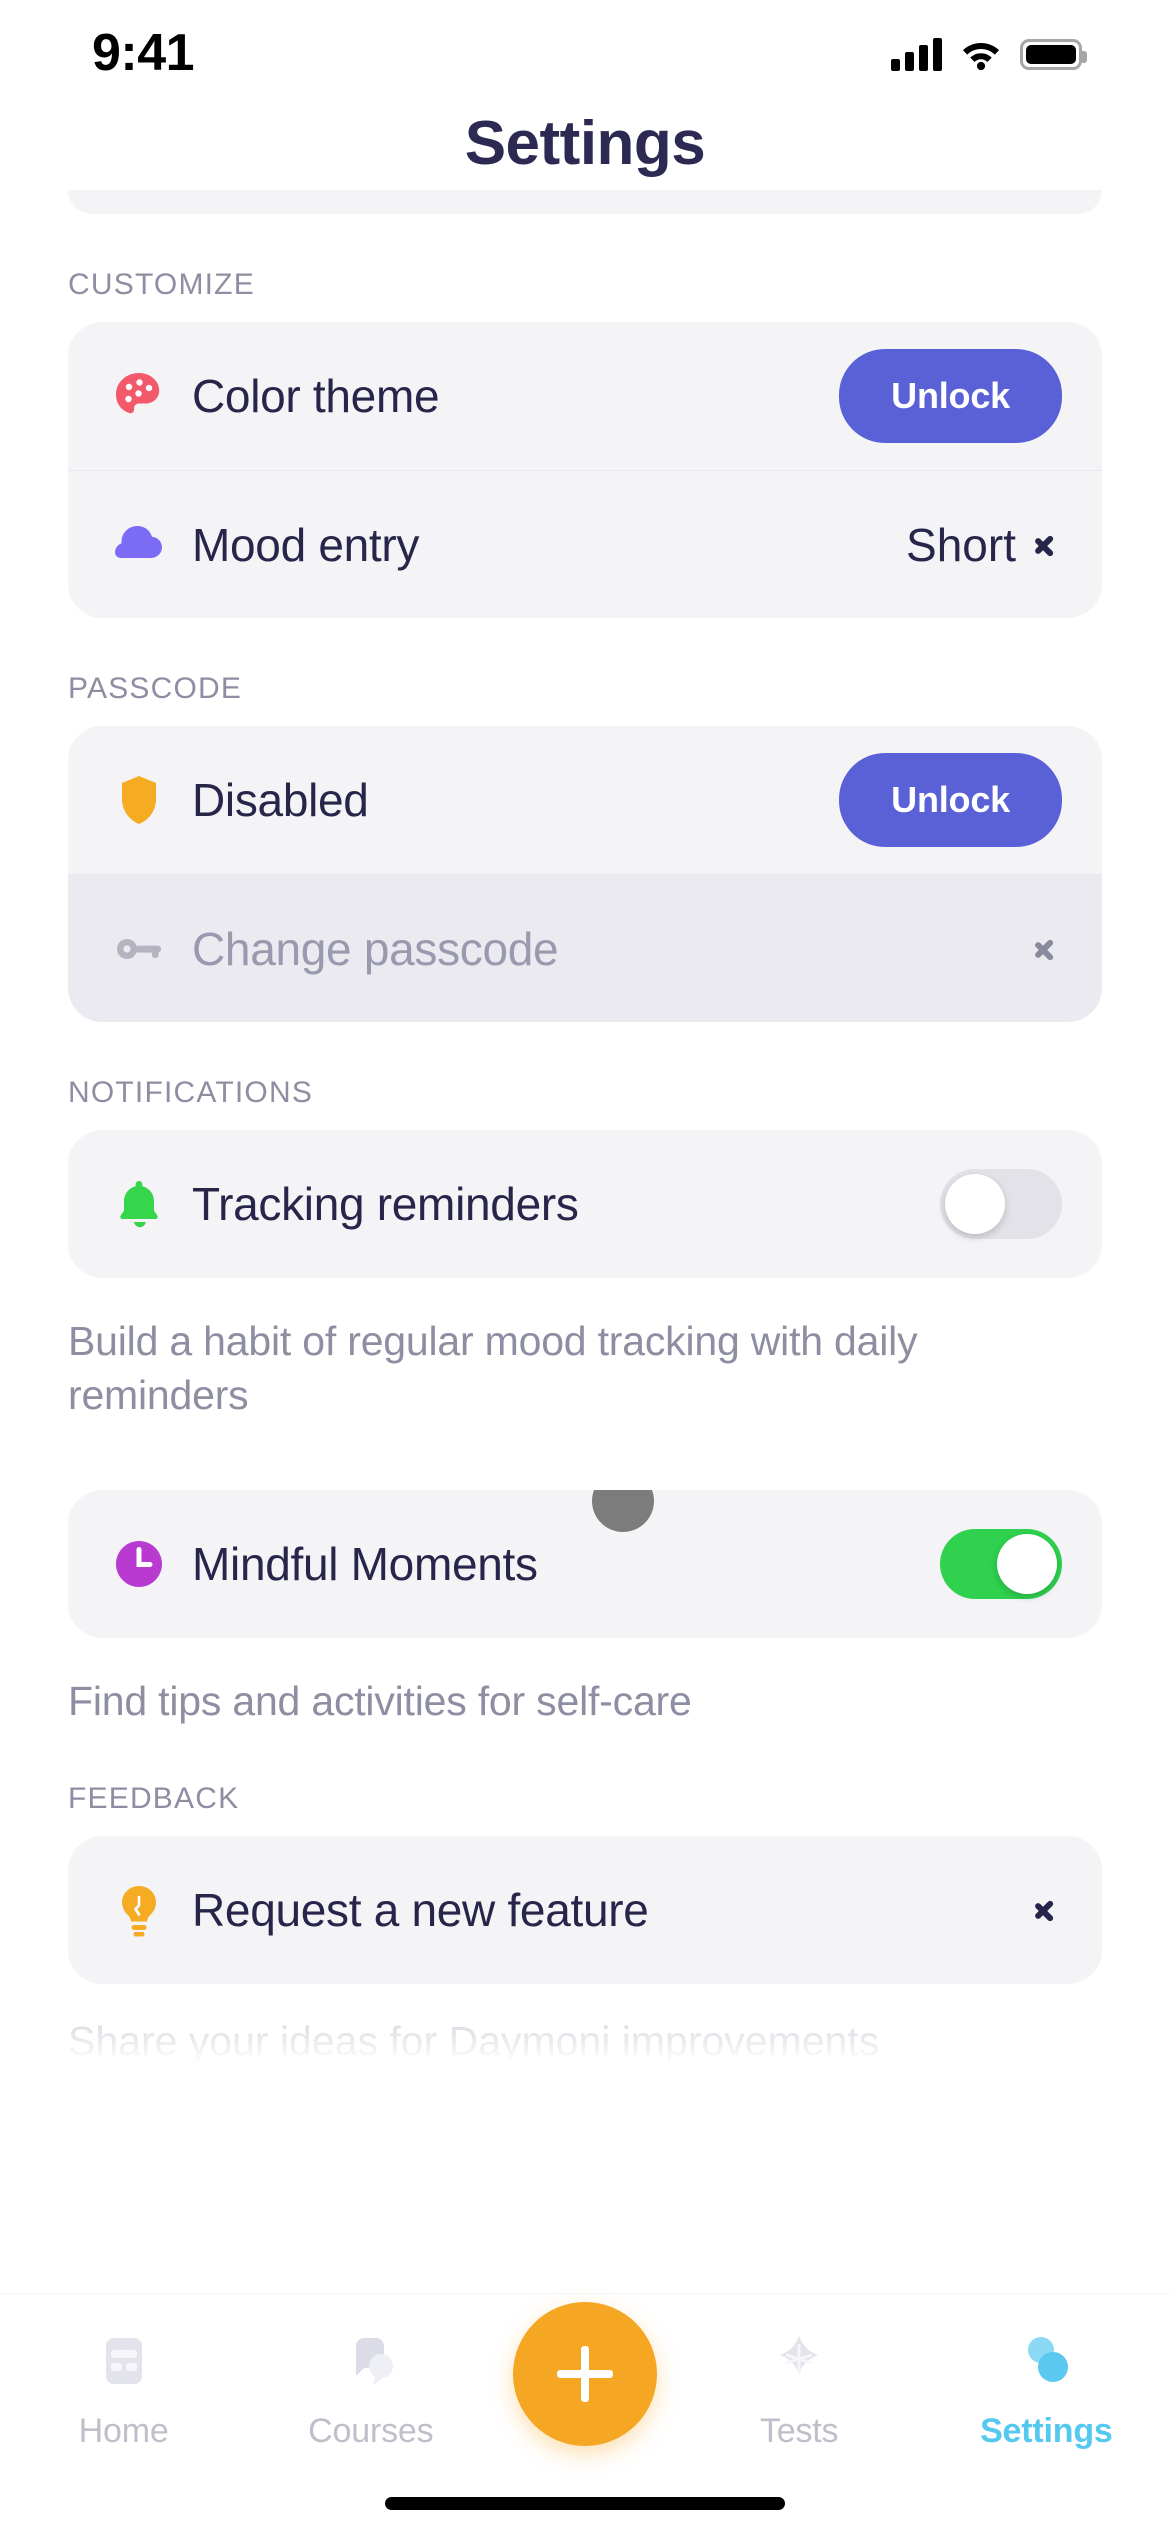 This screenshot has height=2532, width=1170. I want to click on row-label-mindful-moments: Mindful Moments, so click(365, 1564).